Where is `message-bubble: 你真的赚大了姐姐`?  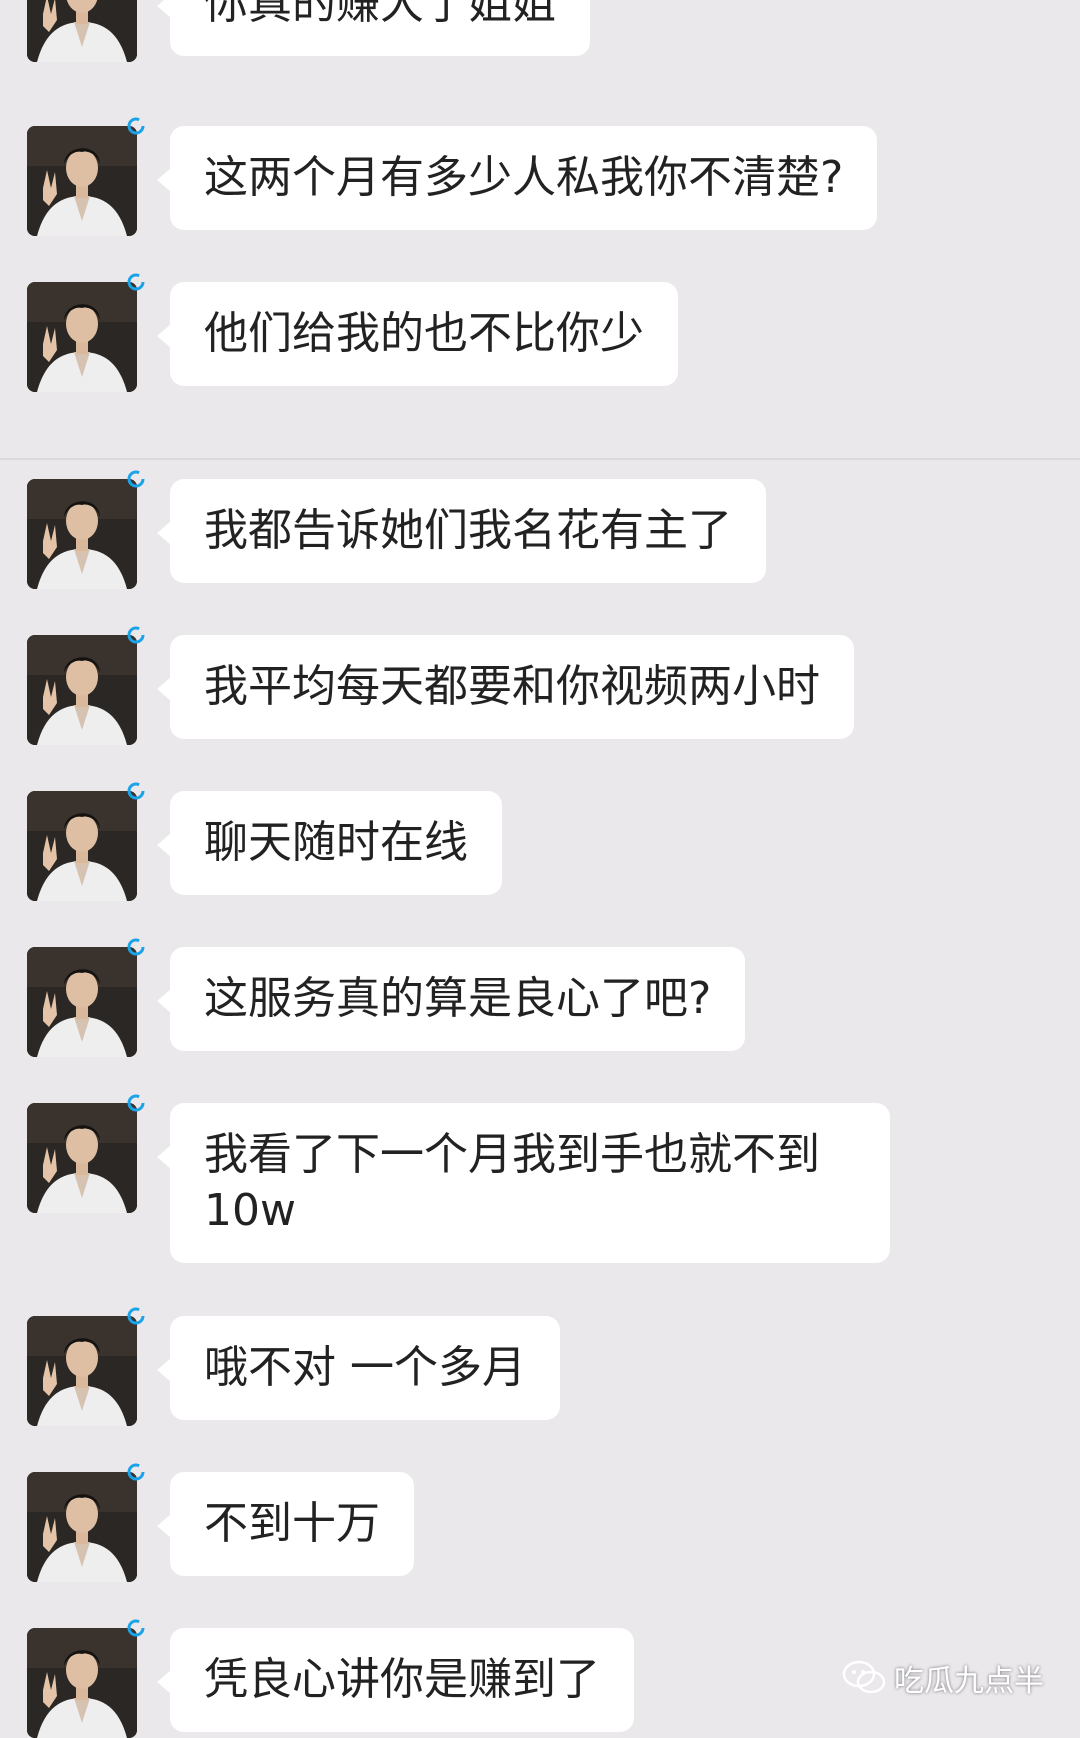
message-bubble: 你真的赚大了姐姐 is located at coordinates (373, 28).